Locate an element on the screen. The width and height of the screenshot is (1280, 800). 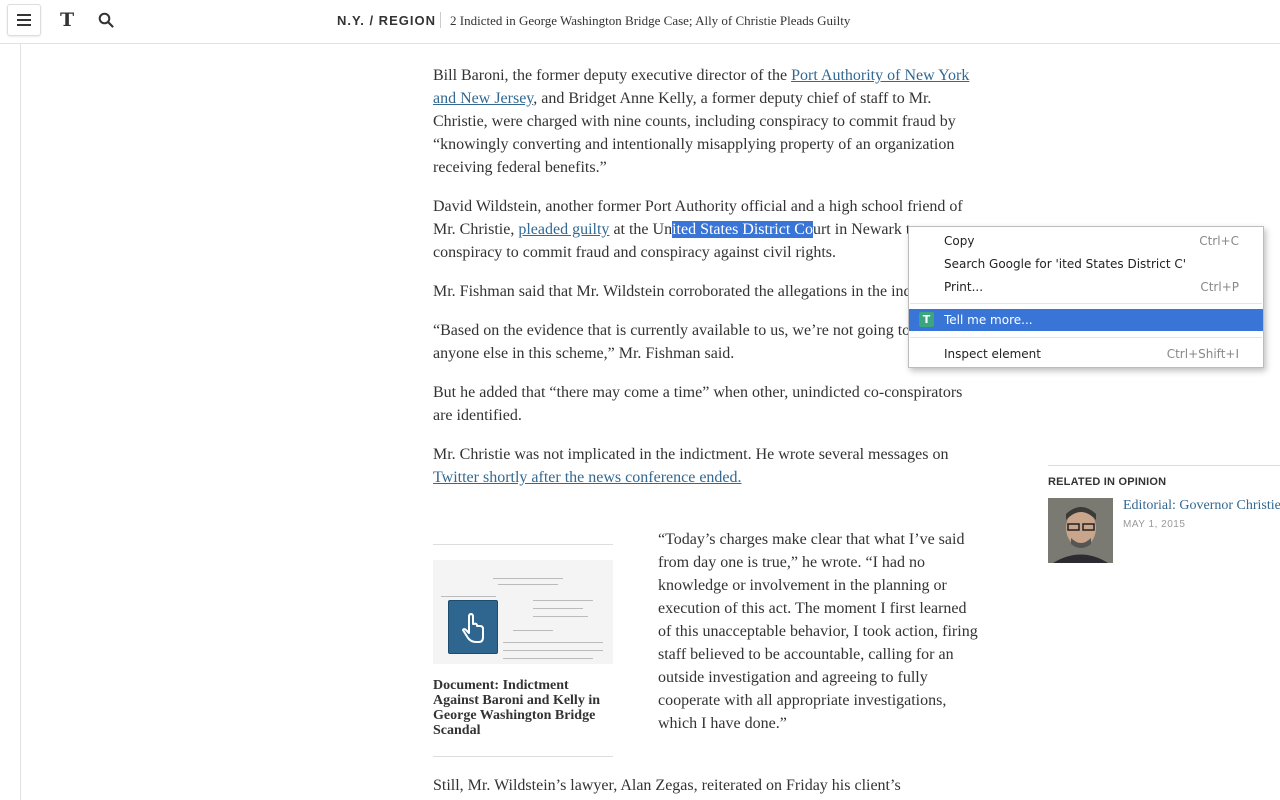
related-title: RELATED IN OPINION is located at coordinates (1107, 482).